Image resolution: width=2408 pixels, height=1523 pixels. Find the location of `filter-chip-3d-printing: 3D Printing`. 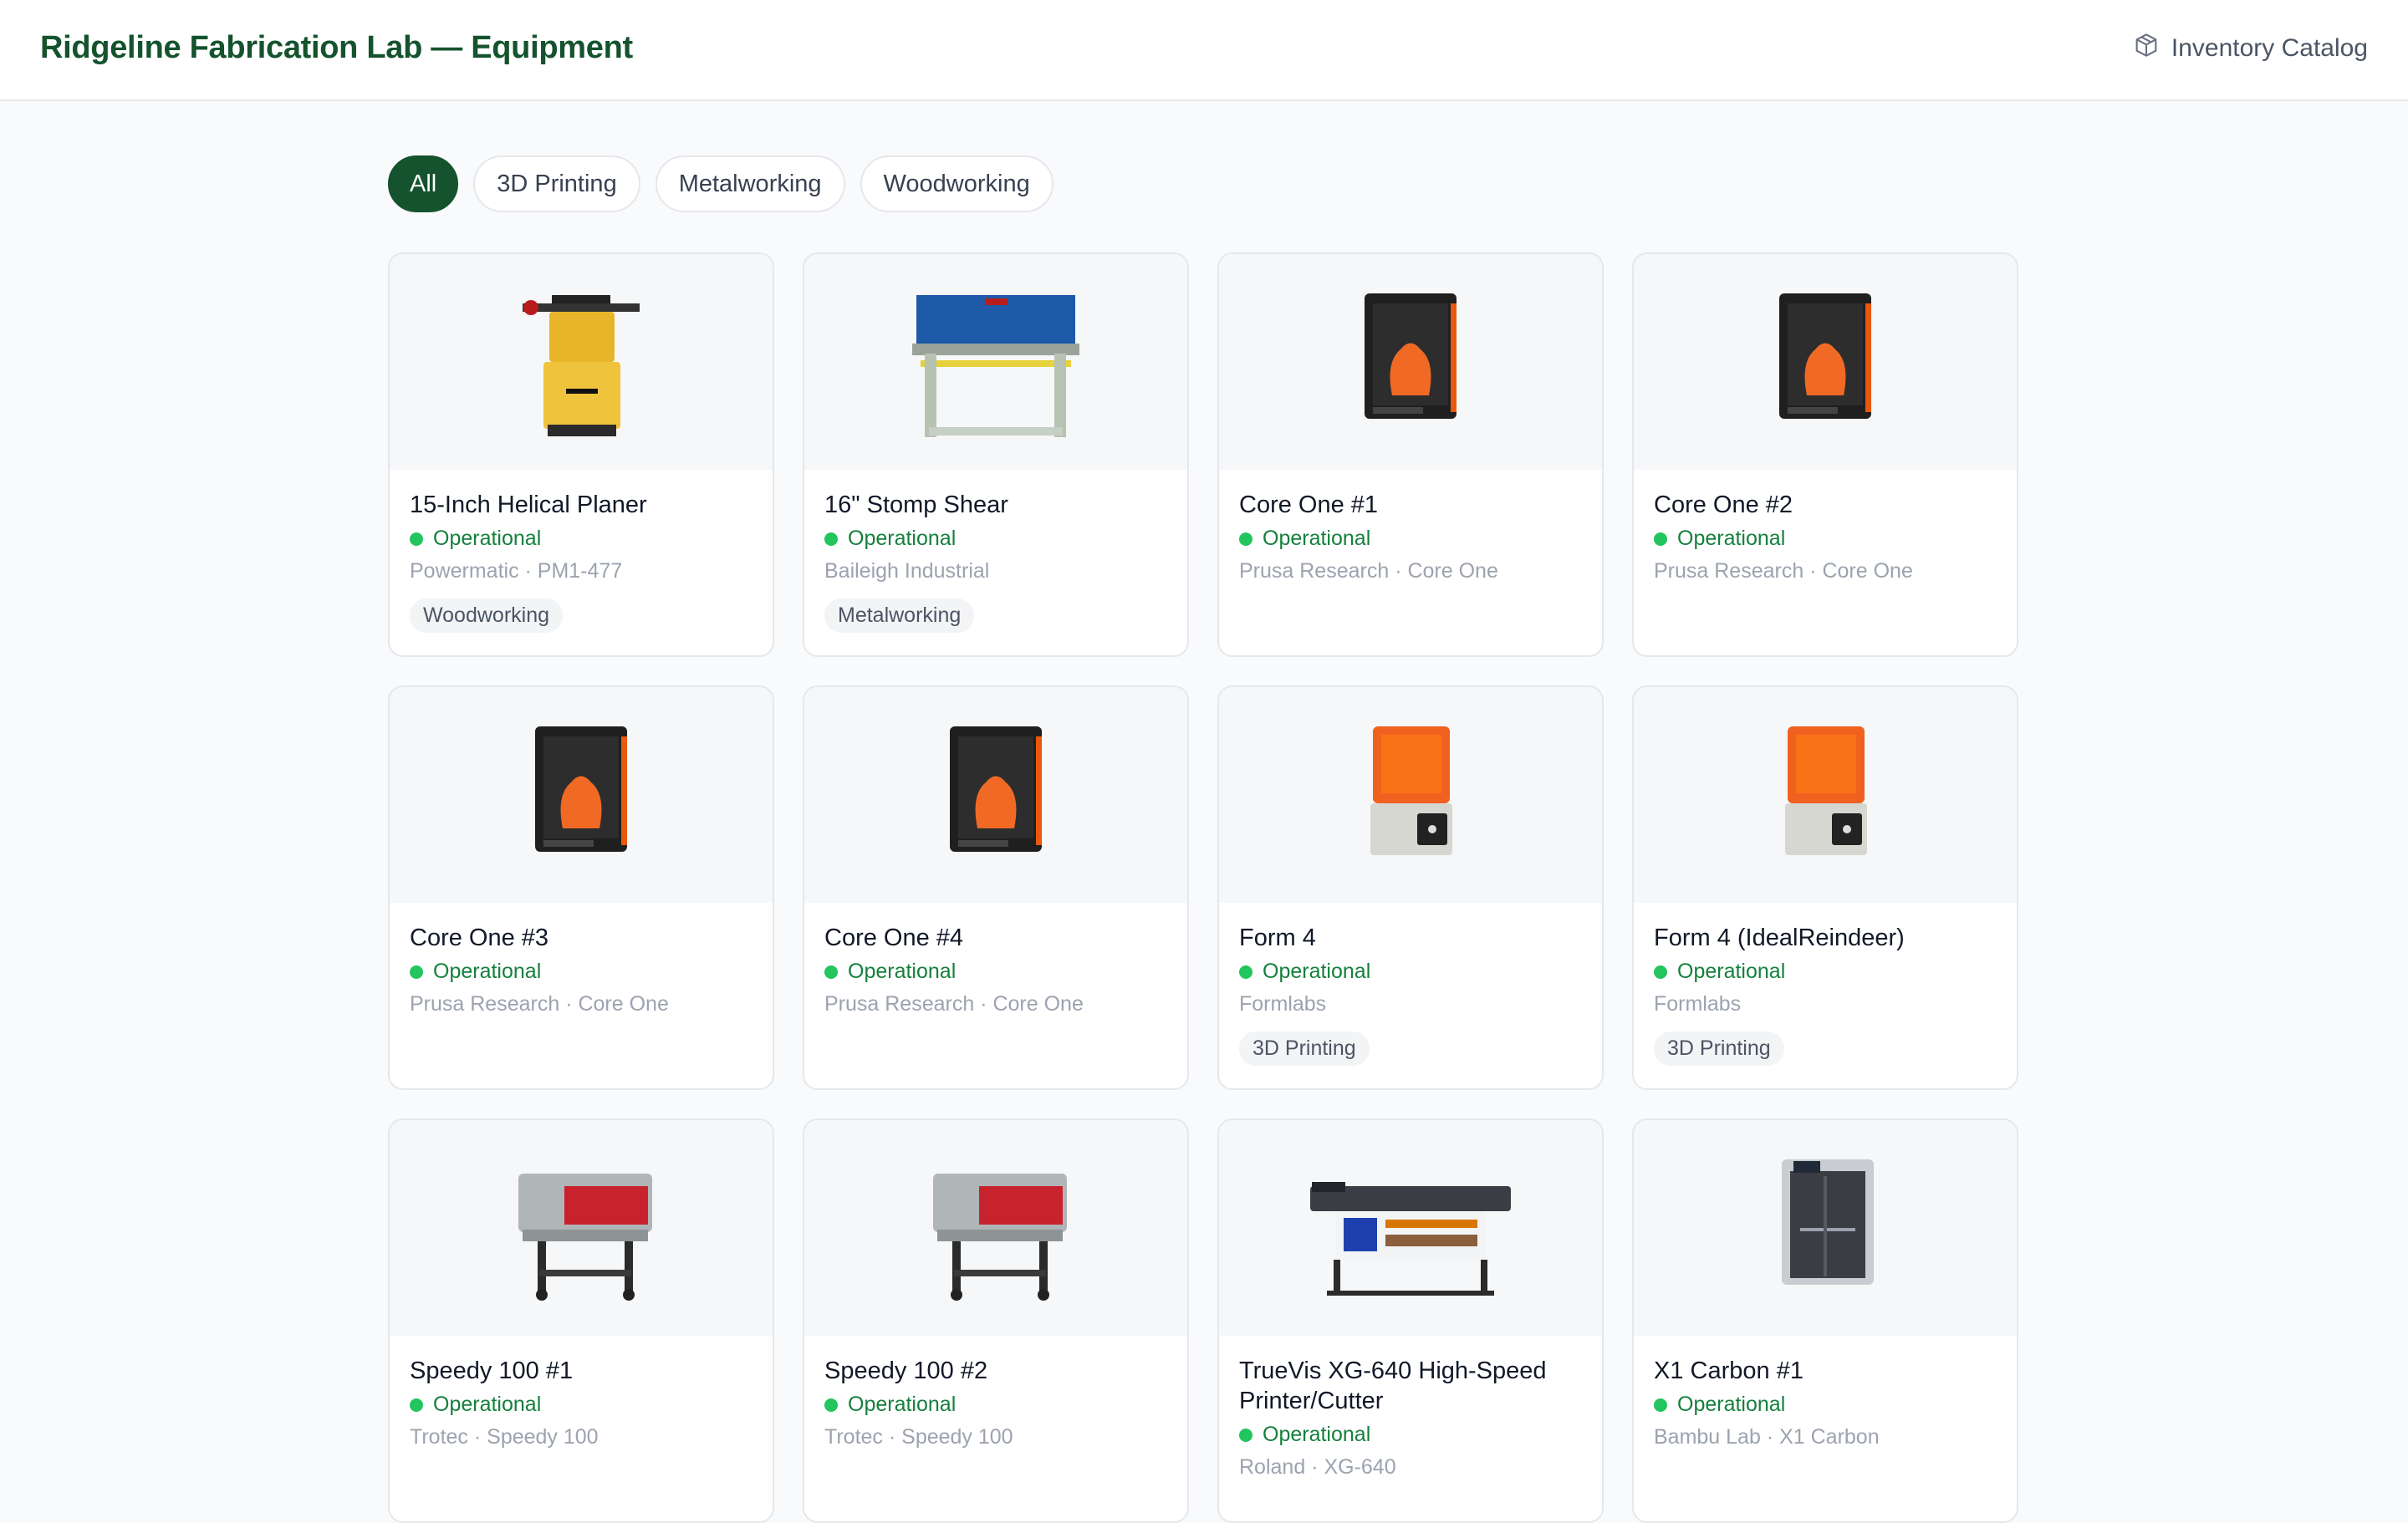

filter-chip-3d-printing: 3D Printing is located at coordinates (556, 184).